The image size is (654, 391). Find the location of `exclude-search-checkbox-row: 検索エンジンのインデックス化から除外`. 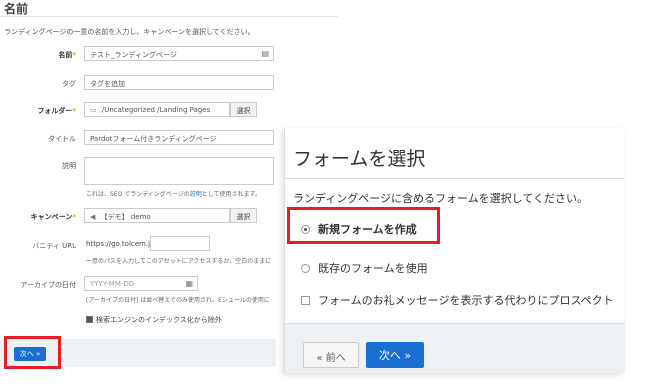

exclude-search-checkbox-row: 検索エンジンのインデックス化から除外 is located at coordinates (154, 320).